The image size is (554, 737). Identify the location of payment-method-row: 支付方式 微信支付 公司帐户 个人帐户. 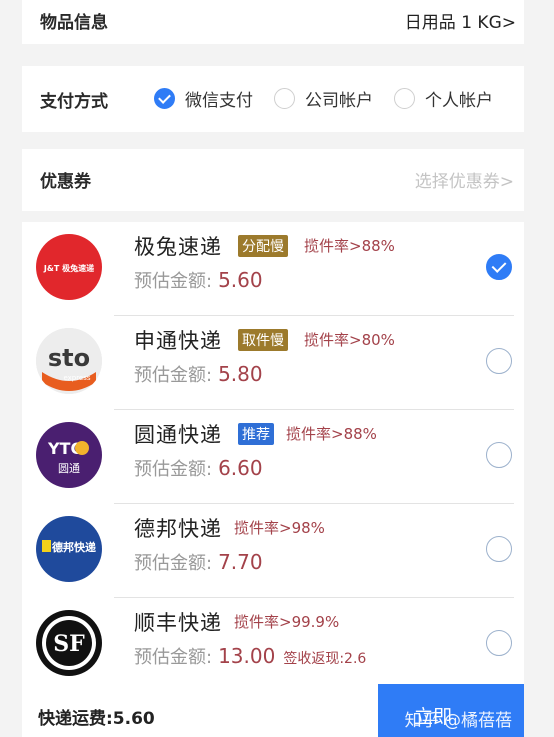
(273, 99).